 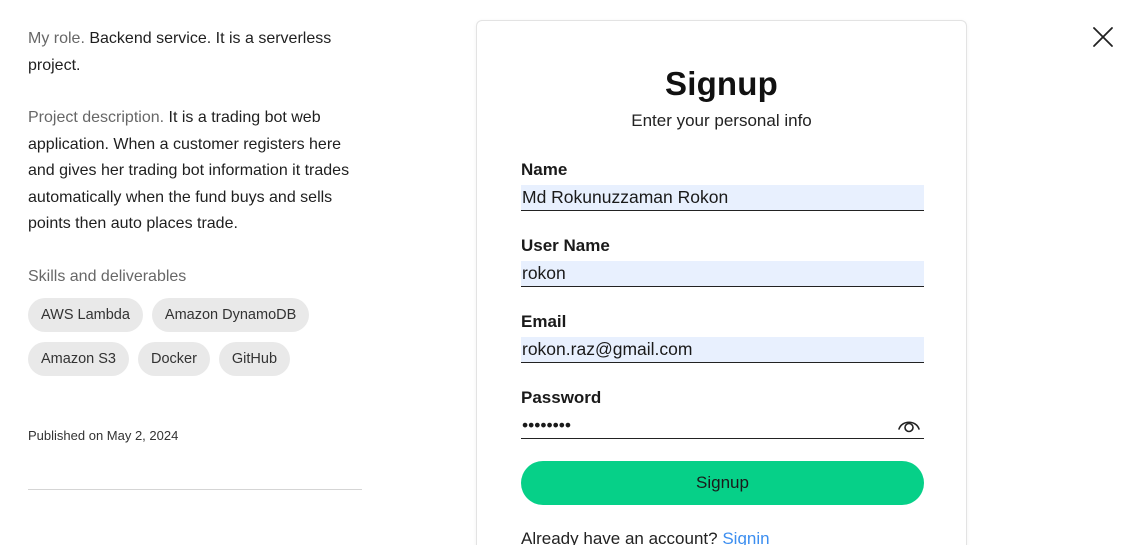 I want to click on published-date: Published on May 2, 2024, so click(x=103, y=435).